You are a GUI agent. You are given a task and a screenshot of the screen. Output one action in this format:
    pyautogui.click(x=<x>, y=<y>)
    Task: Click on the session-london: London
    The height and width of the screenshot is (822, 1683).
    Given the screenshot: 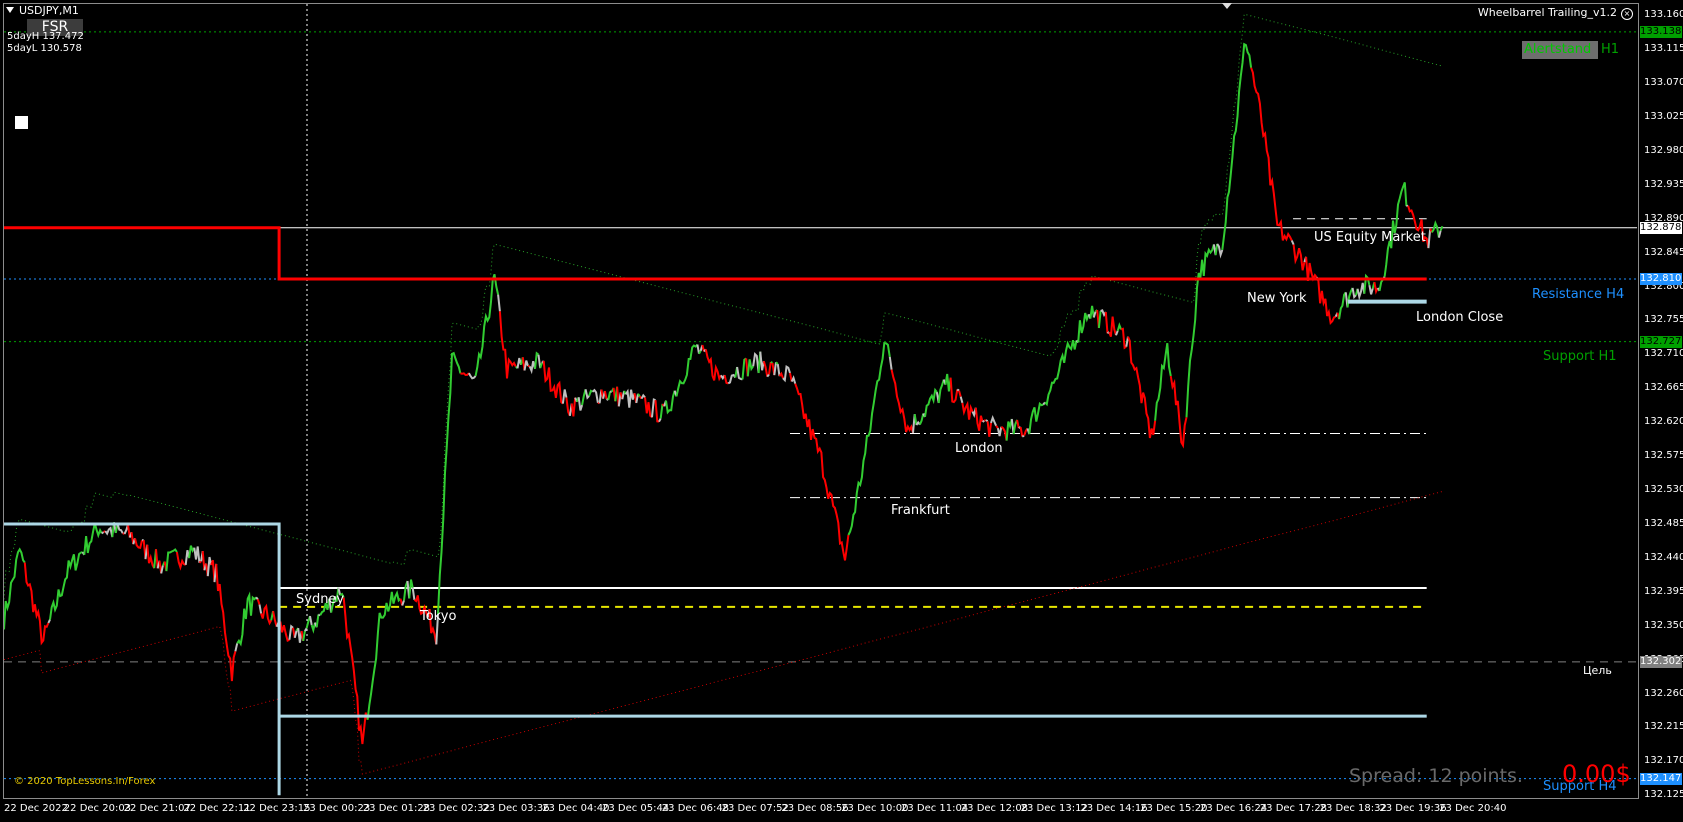 What is the action you would take?
    pyautogui.click(x=979, y=448)
    